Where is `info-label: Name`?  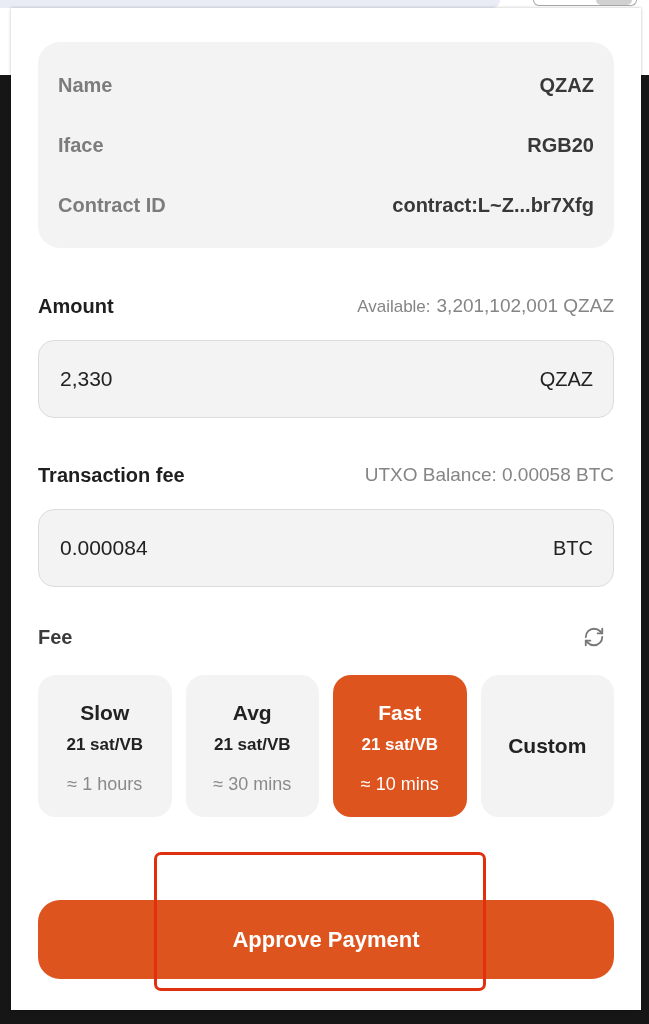 info-label: Name is located at coordinates (85, 85).